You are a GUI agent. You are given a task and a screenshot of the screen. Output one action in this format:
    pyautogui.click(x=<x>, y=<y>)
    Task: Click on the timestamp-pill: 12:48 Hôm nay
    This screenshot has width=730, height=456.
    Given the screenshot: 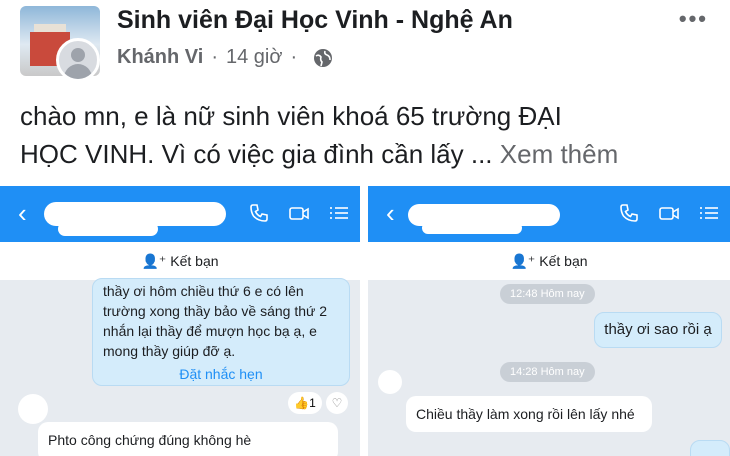 What is the action you would take?
    pyautogui.click(x=547, y=294)
    